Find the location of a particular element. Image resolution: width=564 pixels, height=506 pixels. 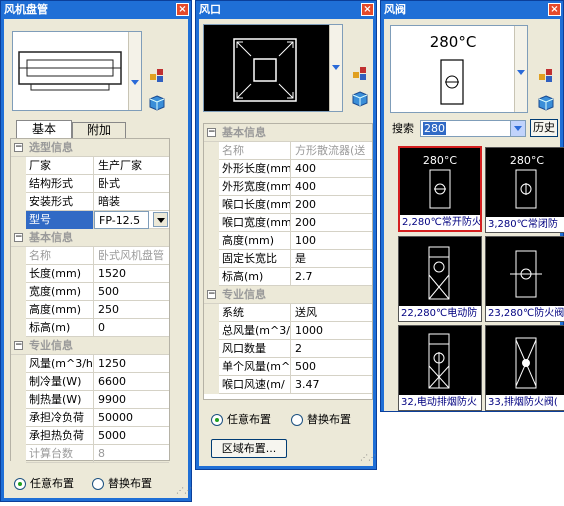

property-row: 名称 方形散流器(送 is located at coordinates (288, 151).